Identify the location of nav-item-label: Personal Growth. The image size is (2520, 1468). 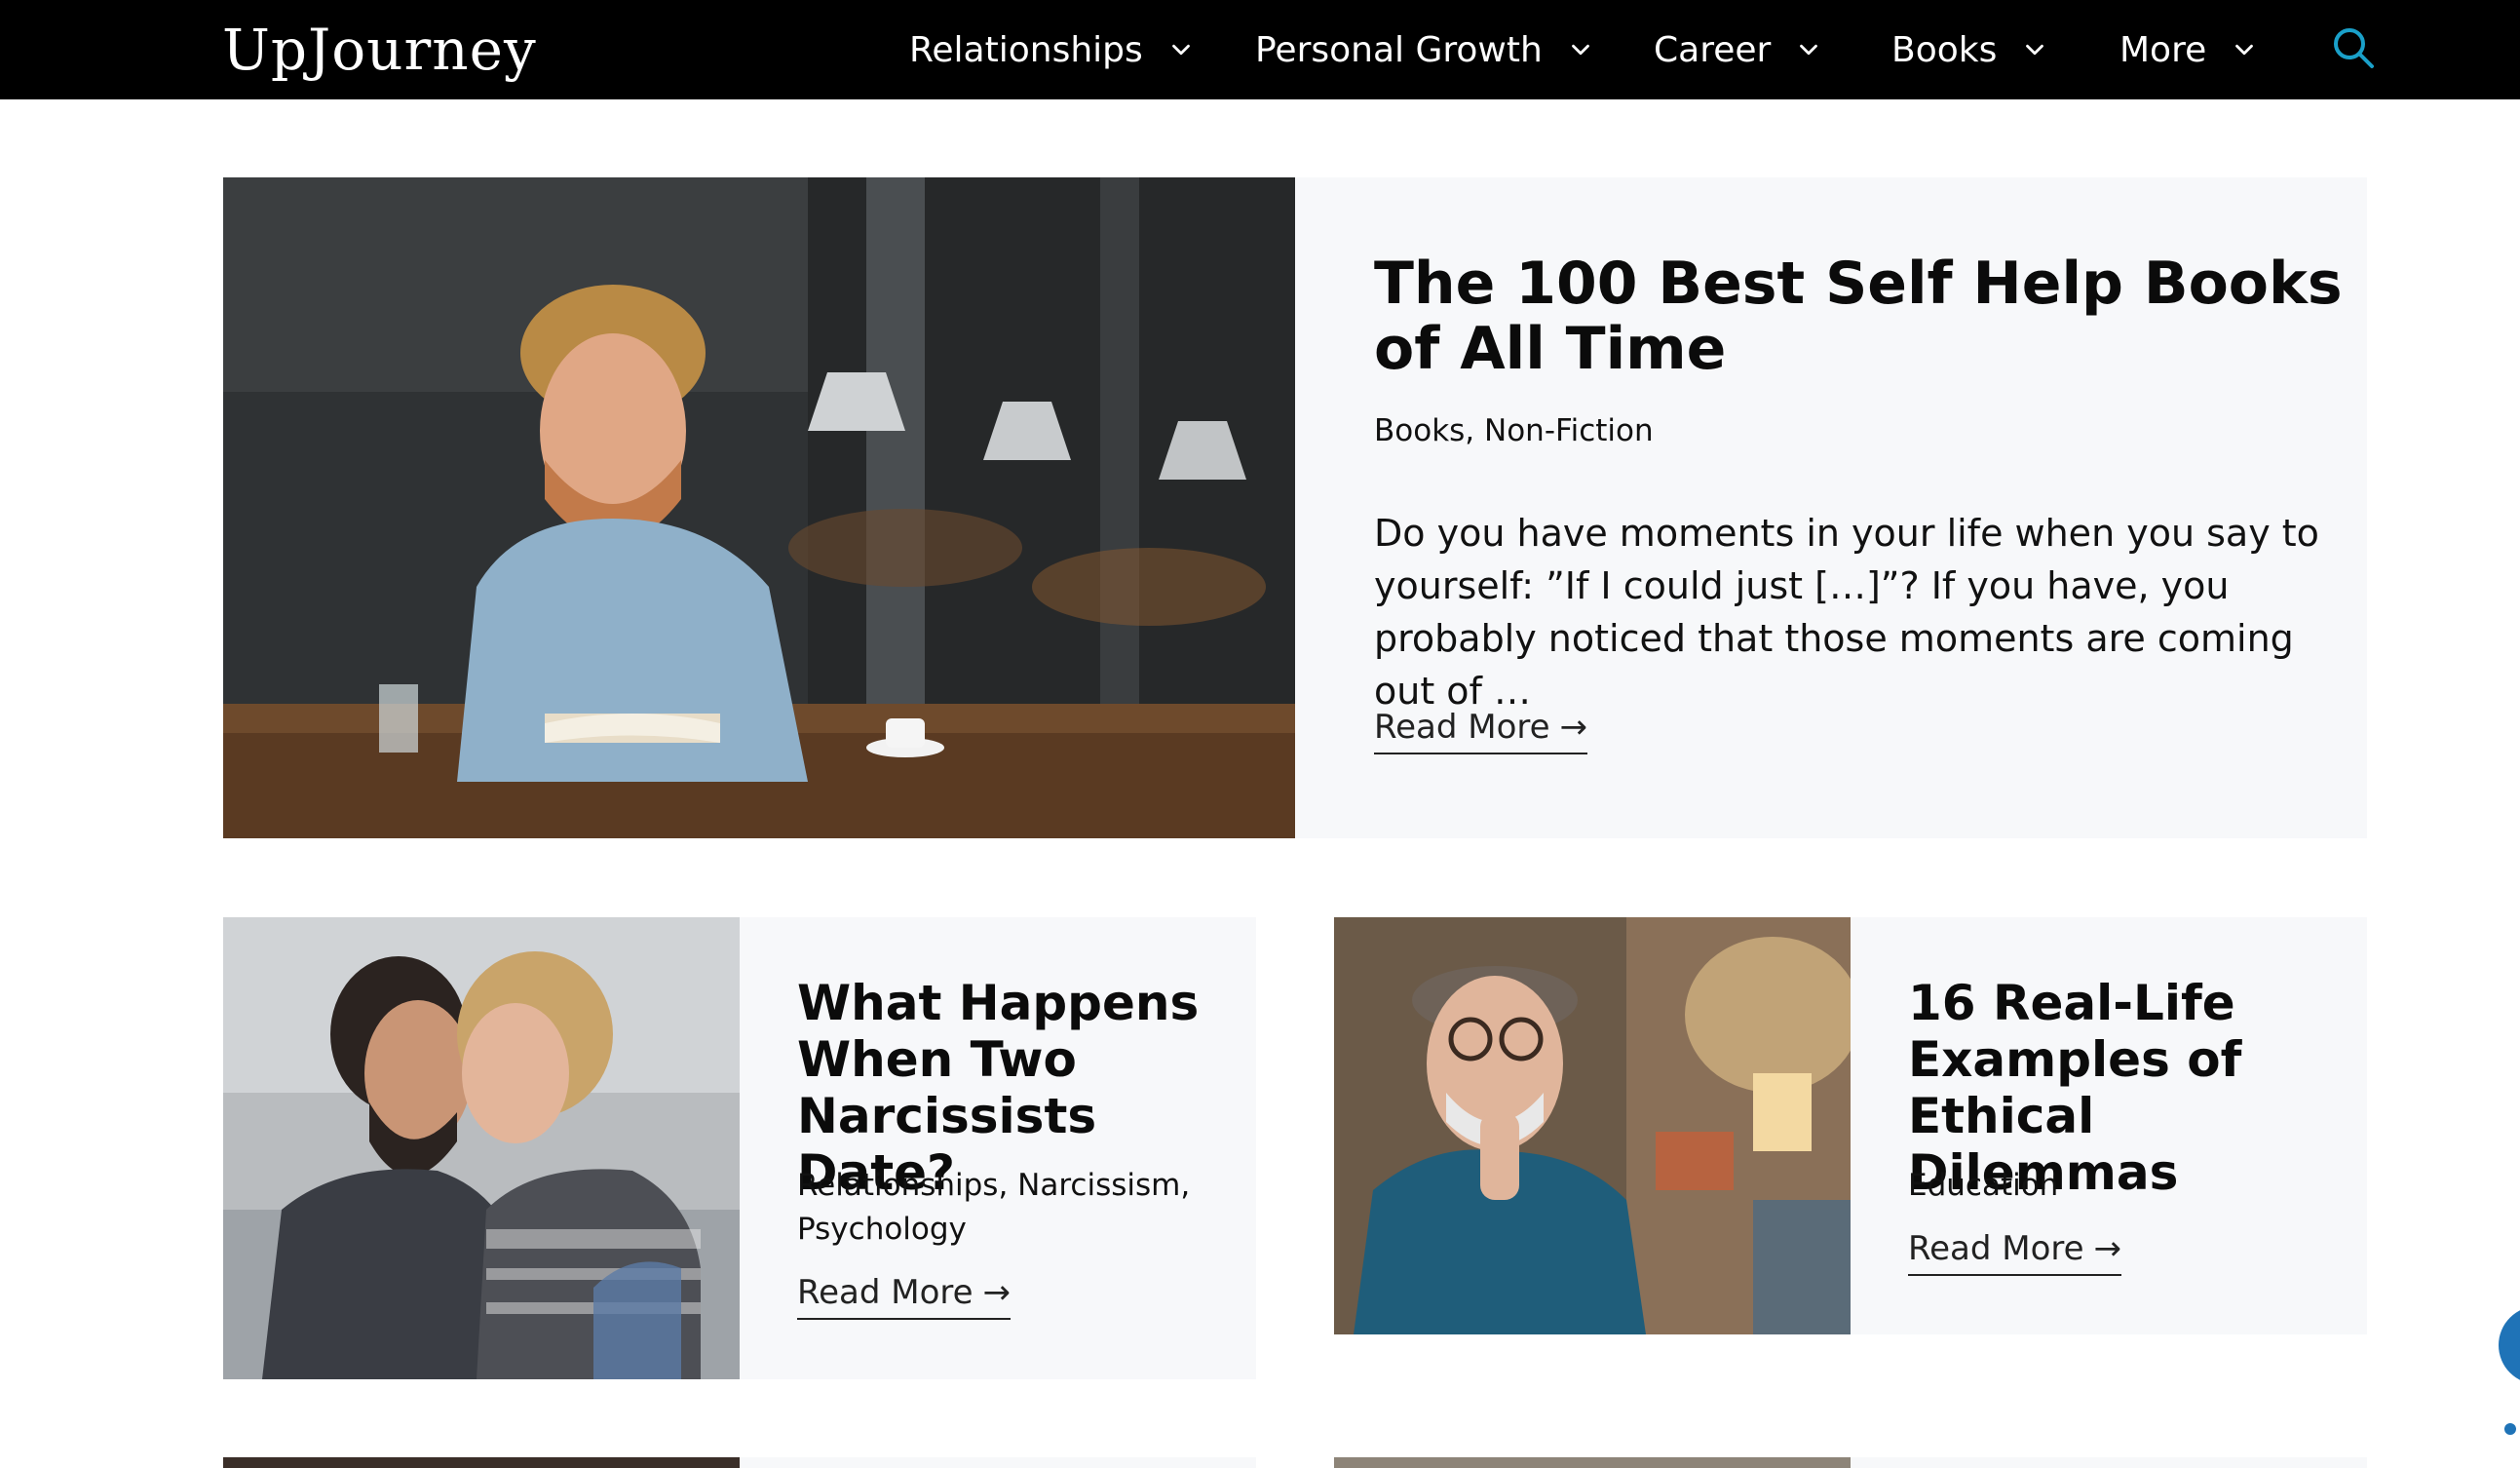
(1399, 50).